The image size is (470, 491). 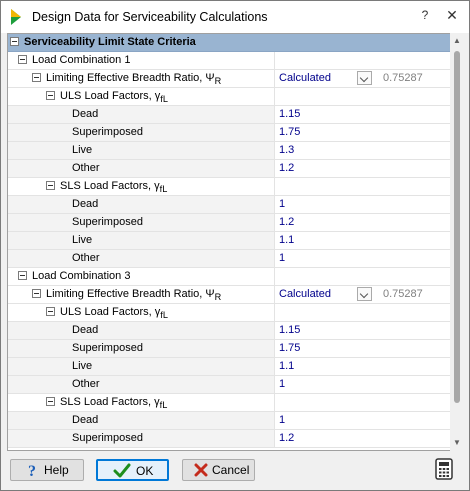 What do you see at coordinates (114, 187) in the screenshot?
I see `tree-label: SLS Load Factors, γfL` at bounding box center [114, 187].